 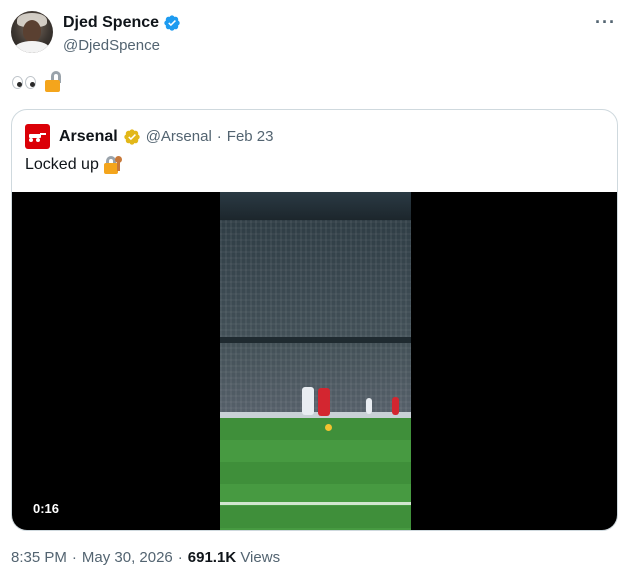 What do you see at coordinates (39, 557) in the screenshot?
I see `tweet-time: 8:35 PM` at bounding box center [39, 557].